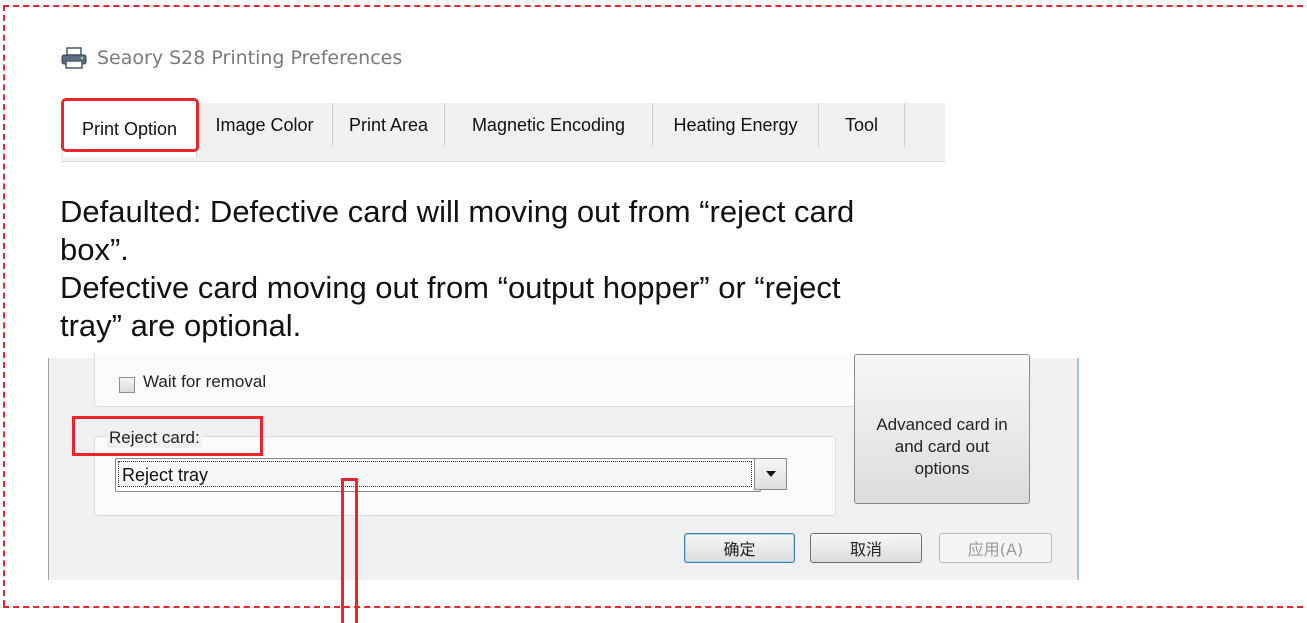  Describe the element at coordinates (653, 6) in the screenshot. I see `annotation-border-top` at that location.